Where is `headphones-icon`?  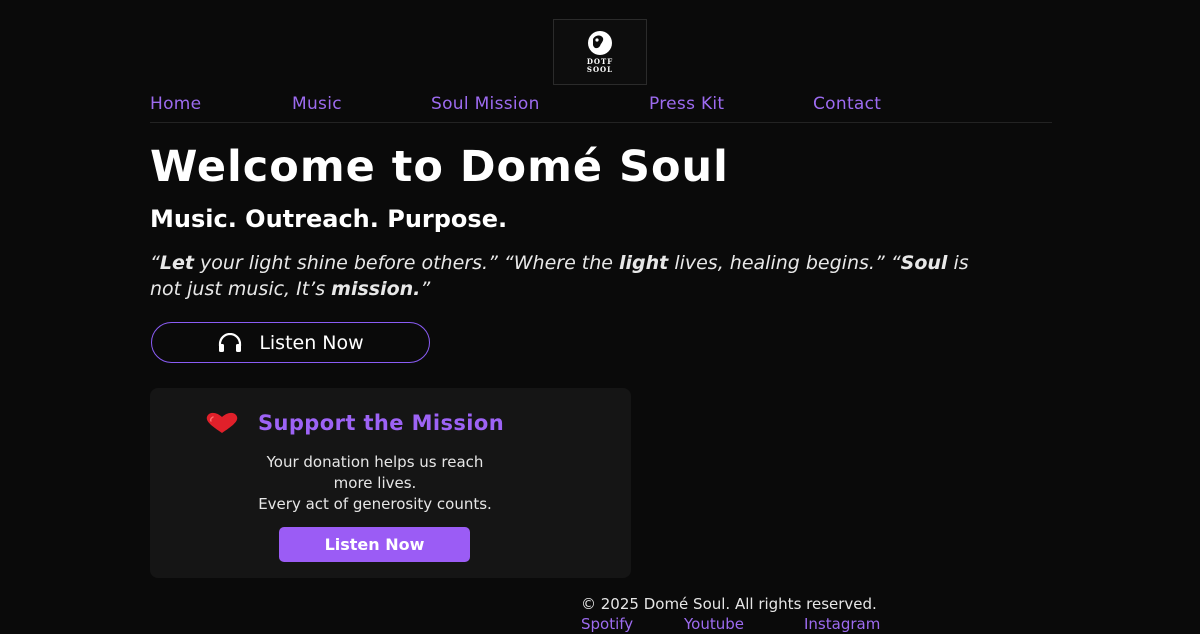
headphones-icon is located at coordinates (230, 342).